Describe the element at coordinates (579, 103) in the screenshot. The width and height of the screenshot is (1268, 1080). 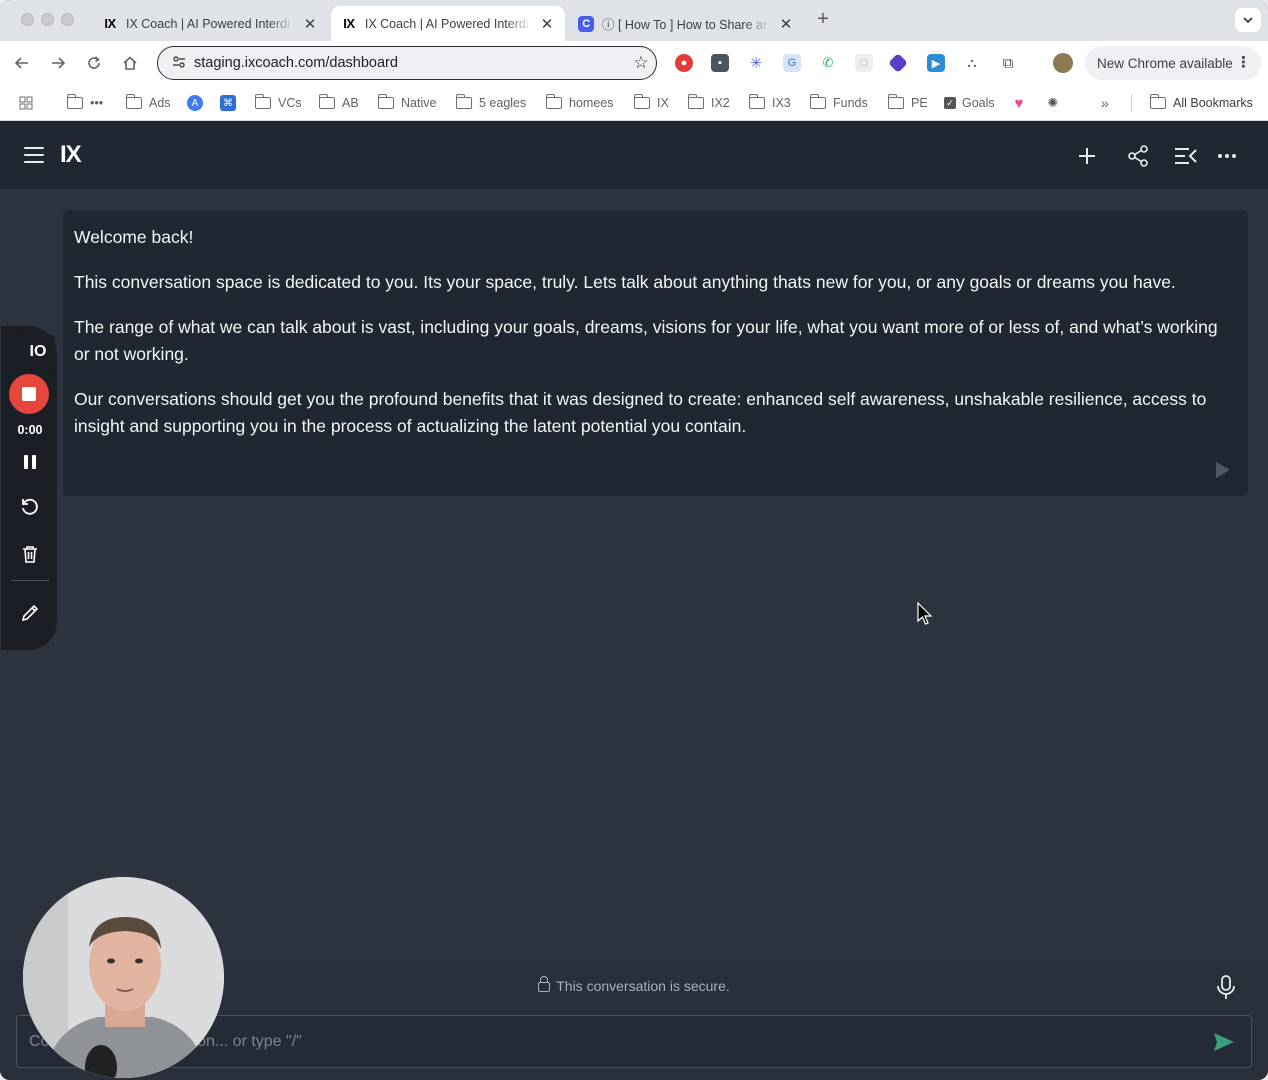
I see `bookmark-folder-homees: homees` at that location.